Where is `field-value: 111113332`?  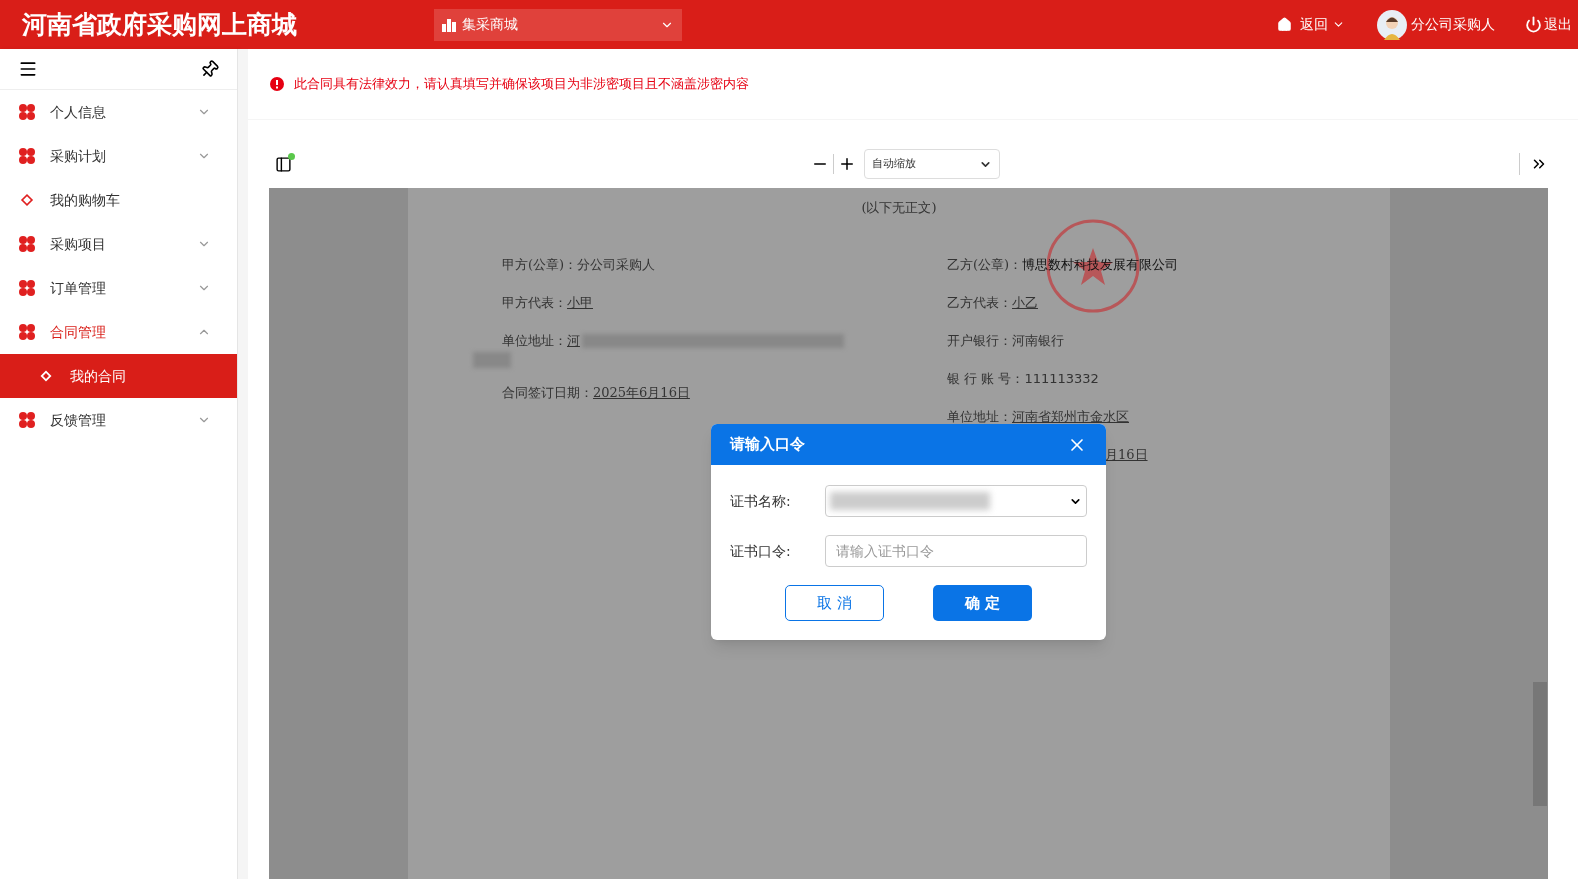
field-value: 111113332 is located at coordinates (1061, 378).